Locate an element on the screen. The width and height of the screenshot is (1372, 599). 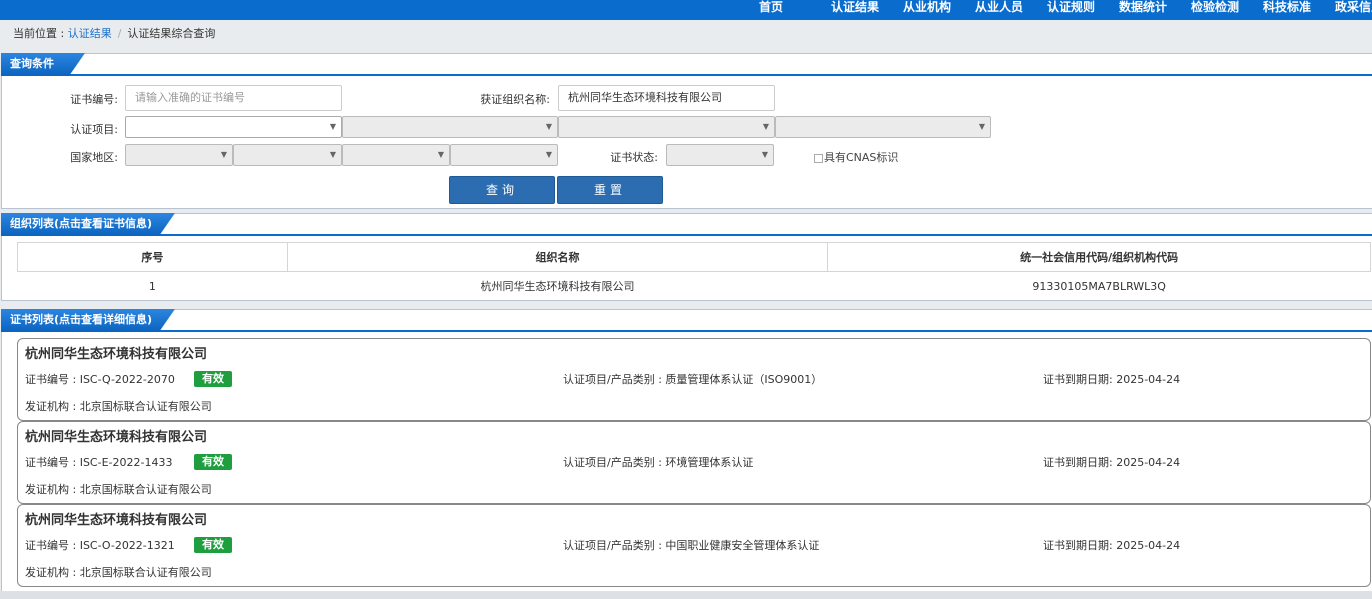
project-label: 认证项目: is located at coordinates (94, 129).